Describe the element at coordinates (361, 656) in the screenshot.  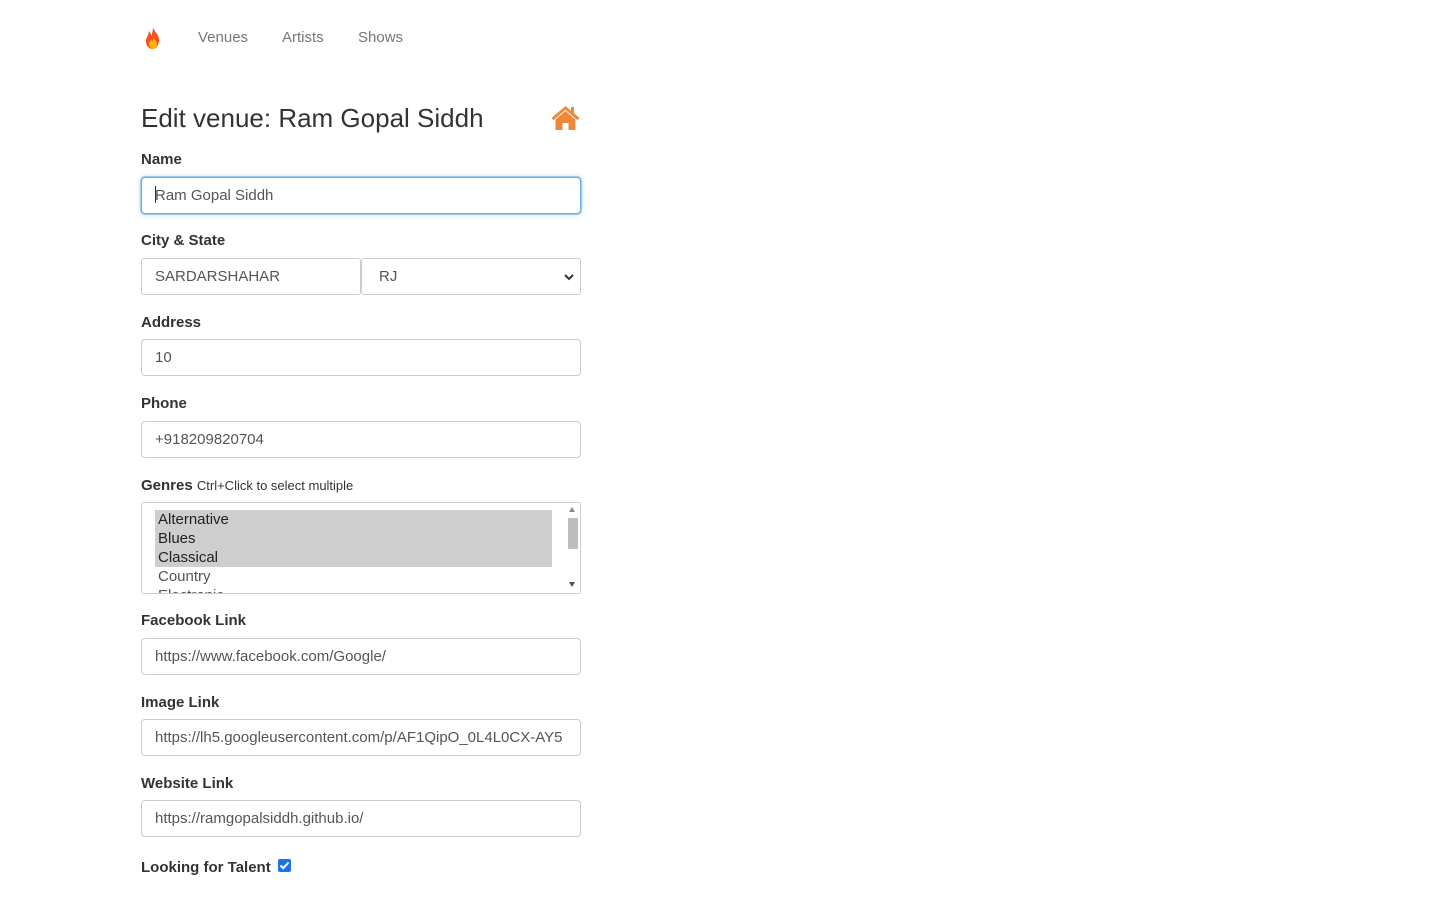
I see `facebook-input: https://www.facebook.com/Google/` at that location.